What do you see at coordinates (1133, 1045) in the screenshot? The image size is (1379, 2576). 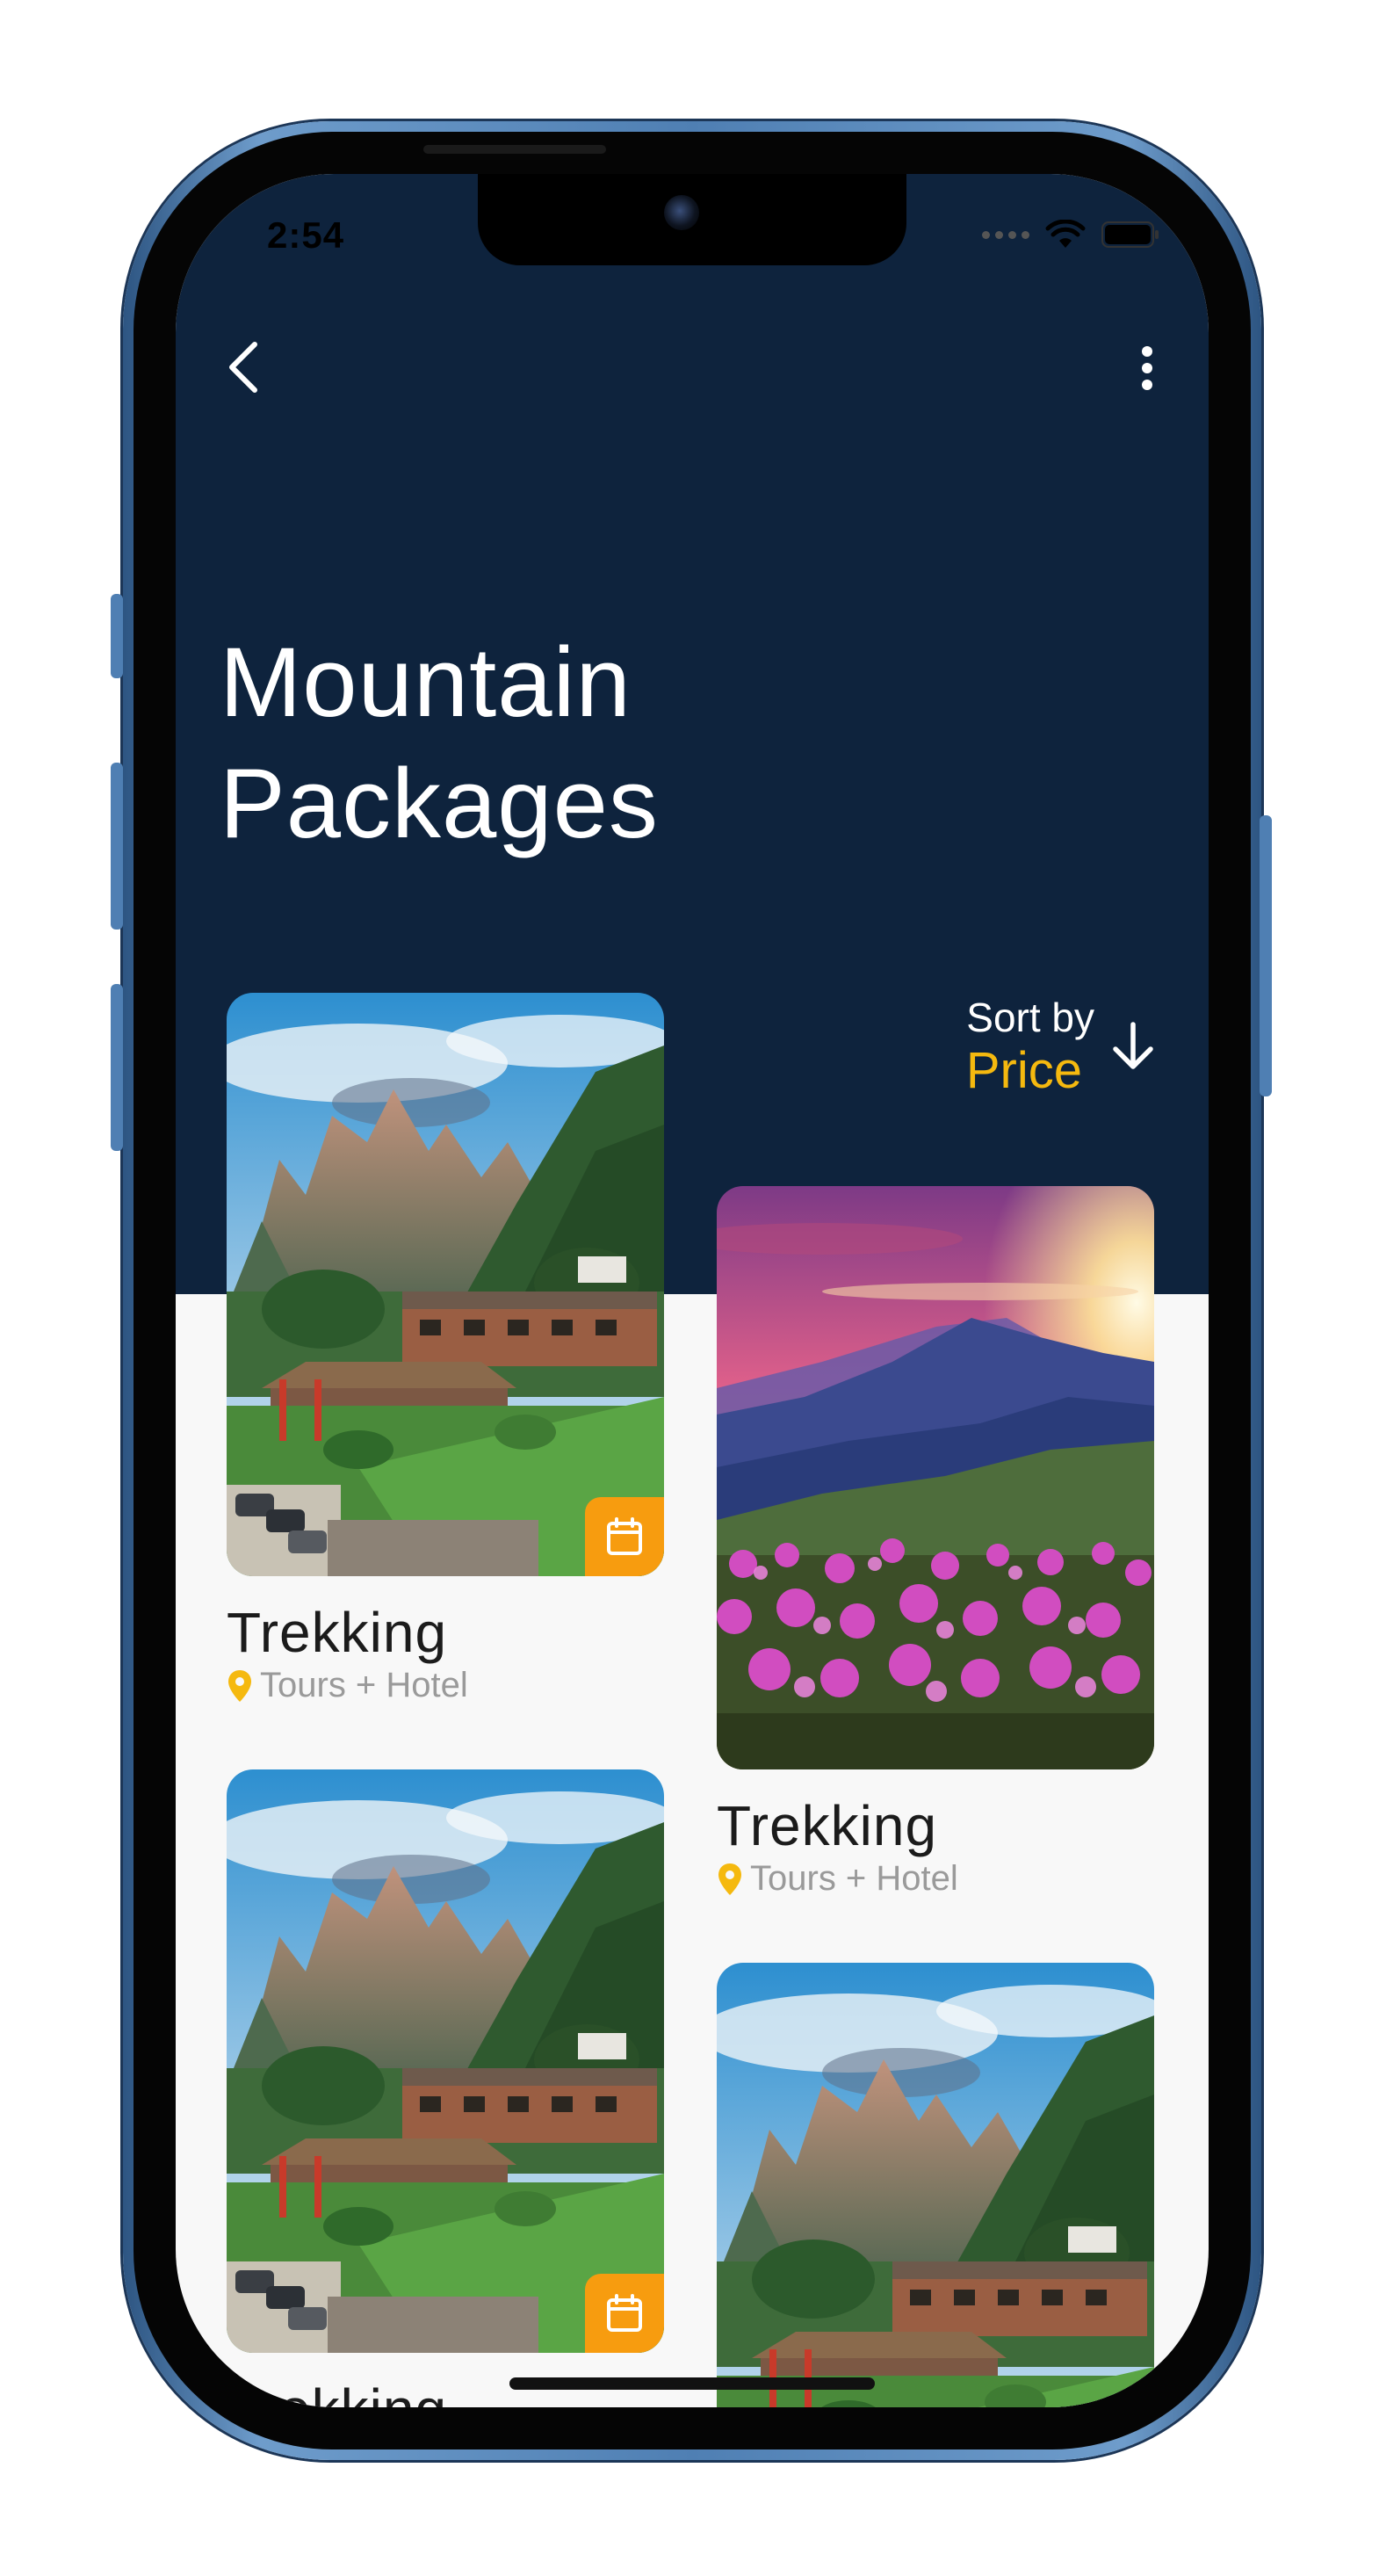 I see `arrow-down-icon` at bounding box center [1133, 1045].